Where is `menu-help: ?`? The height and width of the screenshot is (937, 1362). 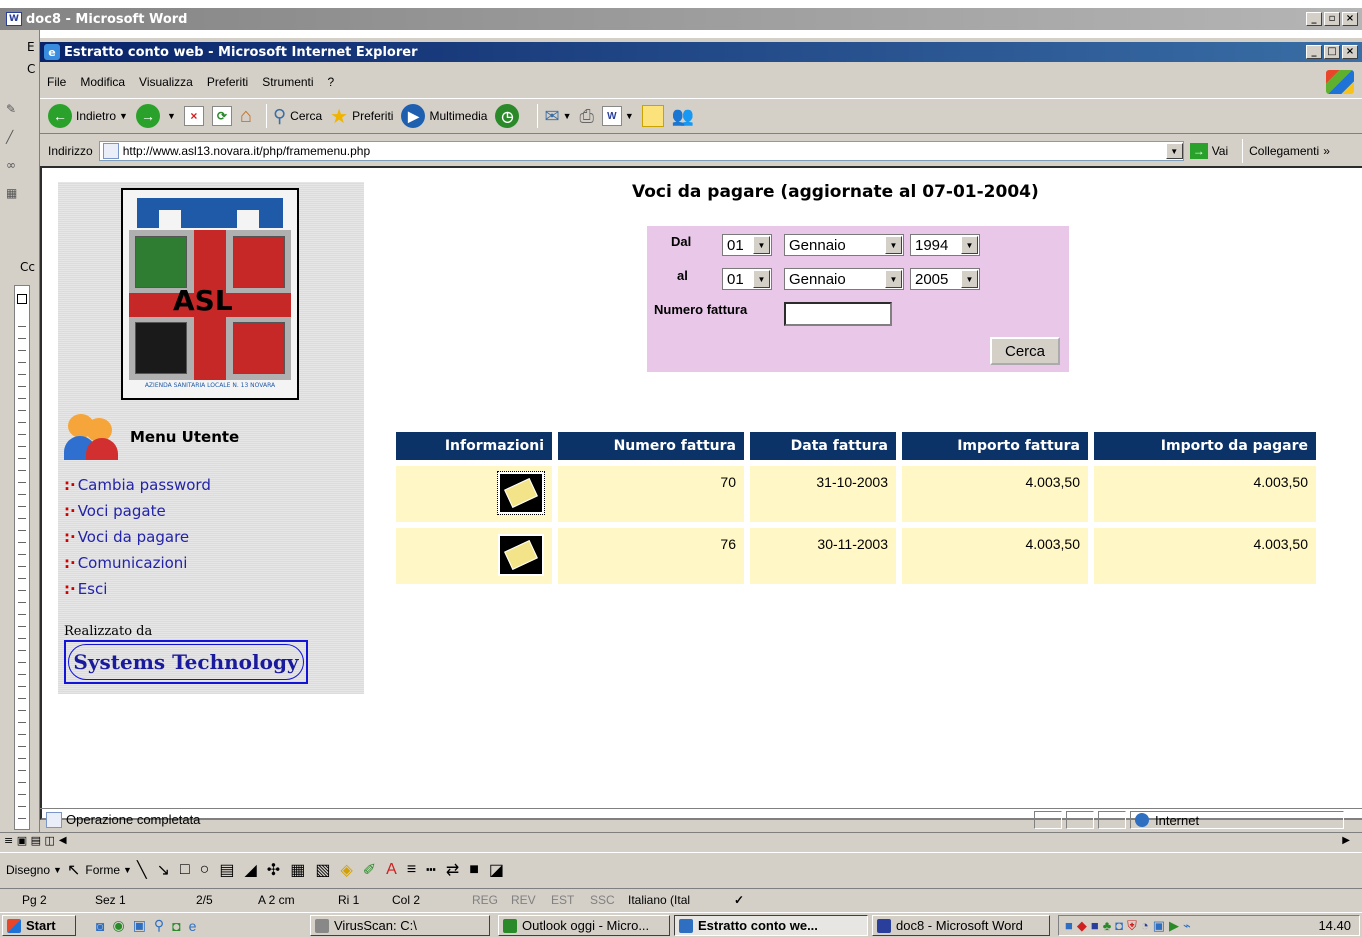
menu-help: ? is located at coordinates (331, 82).